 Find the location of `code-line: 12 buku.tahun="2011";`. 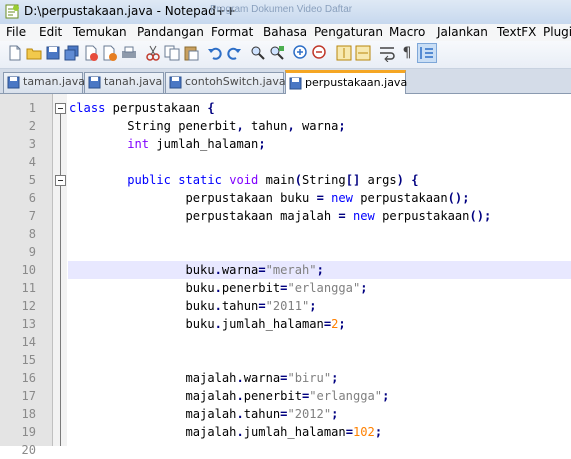

code-line: 12 buku.tahun="2011"; is located at coordinates (285, 306).